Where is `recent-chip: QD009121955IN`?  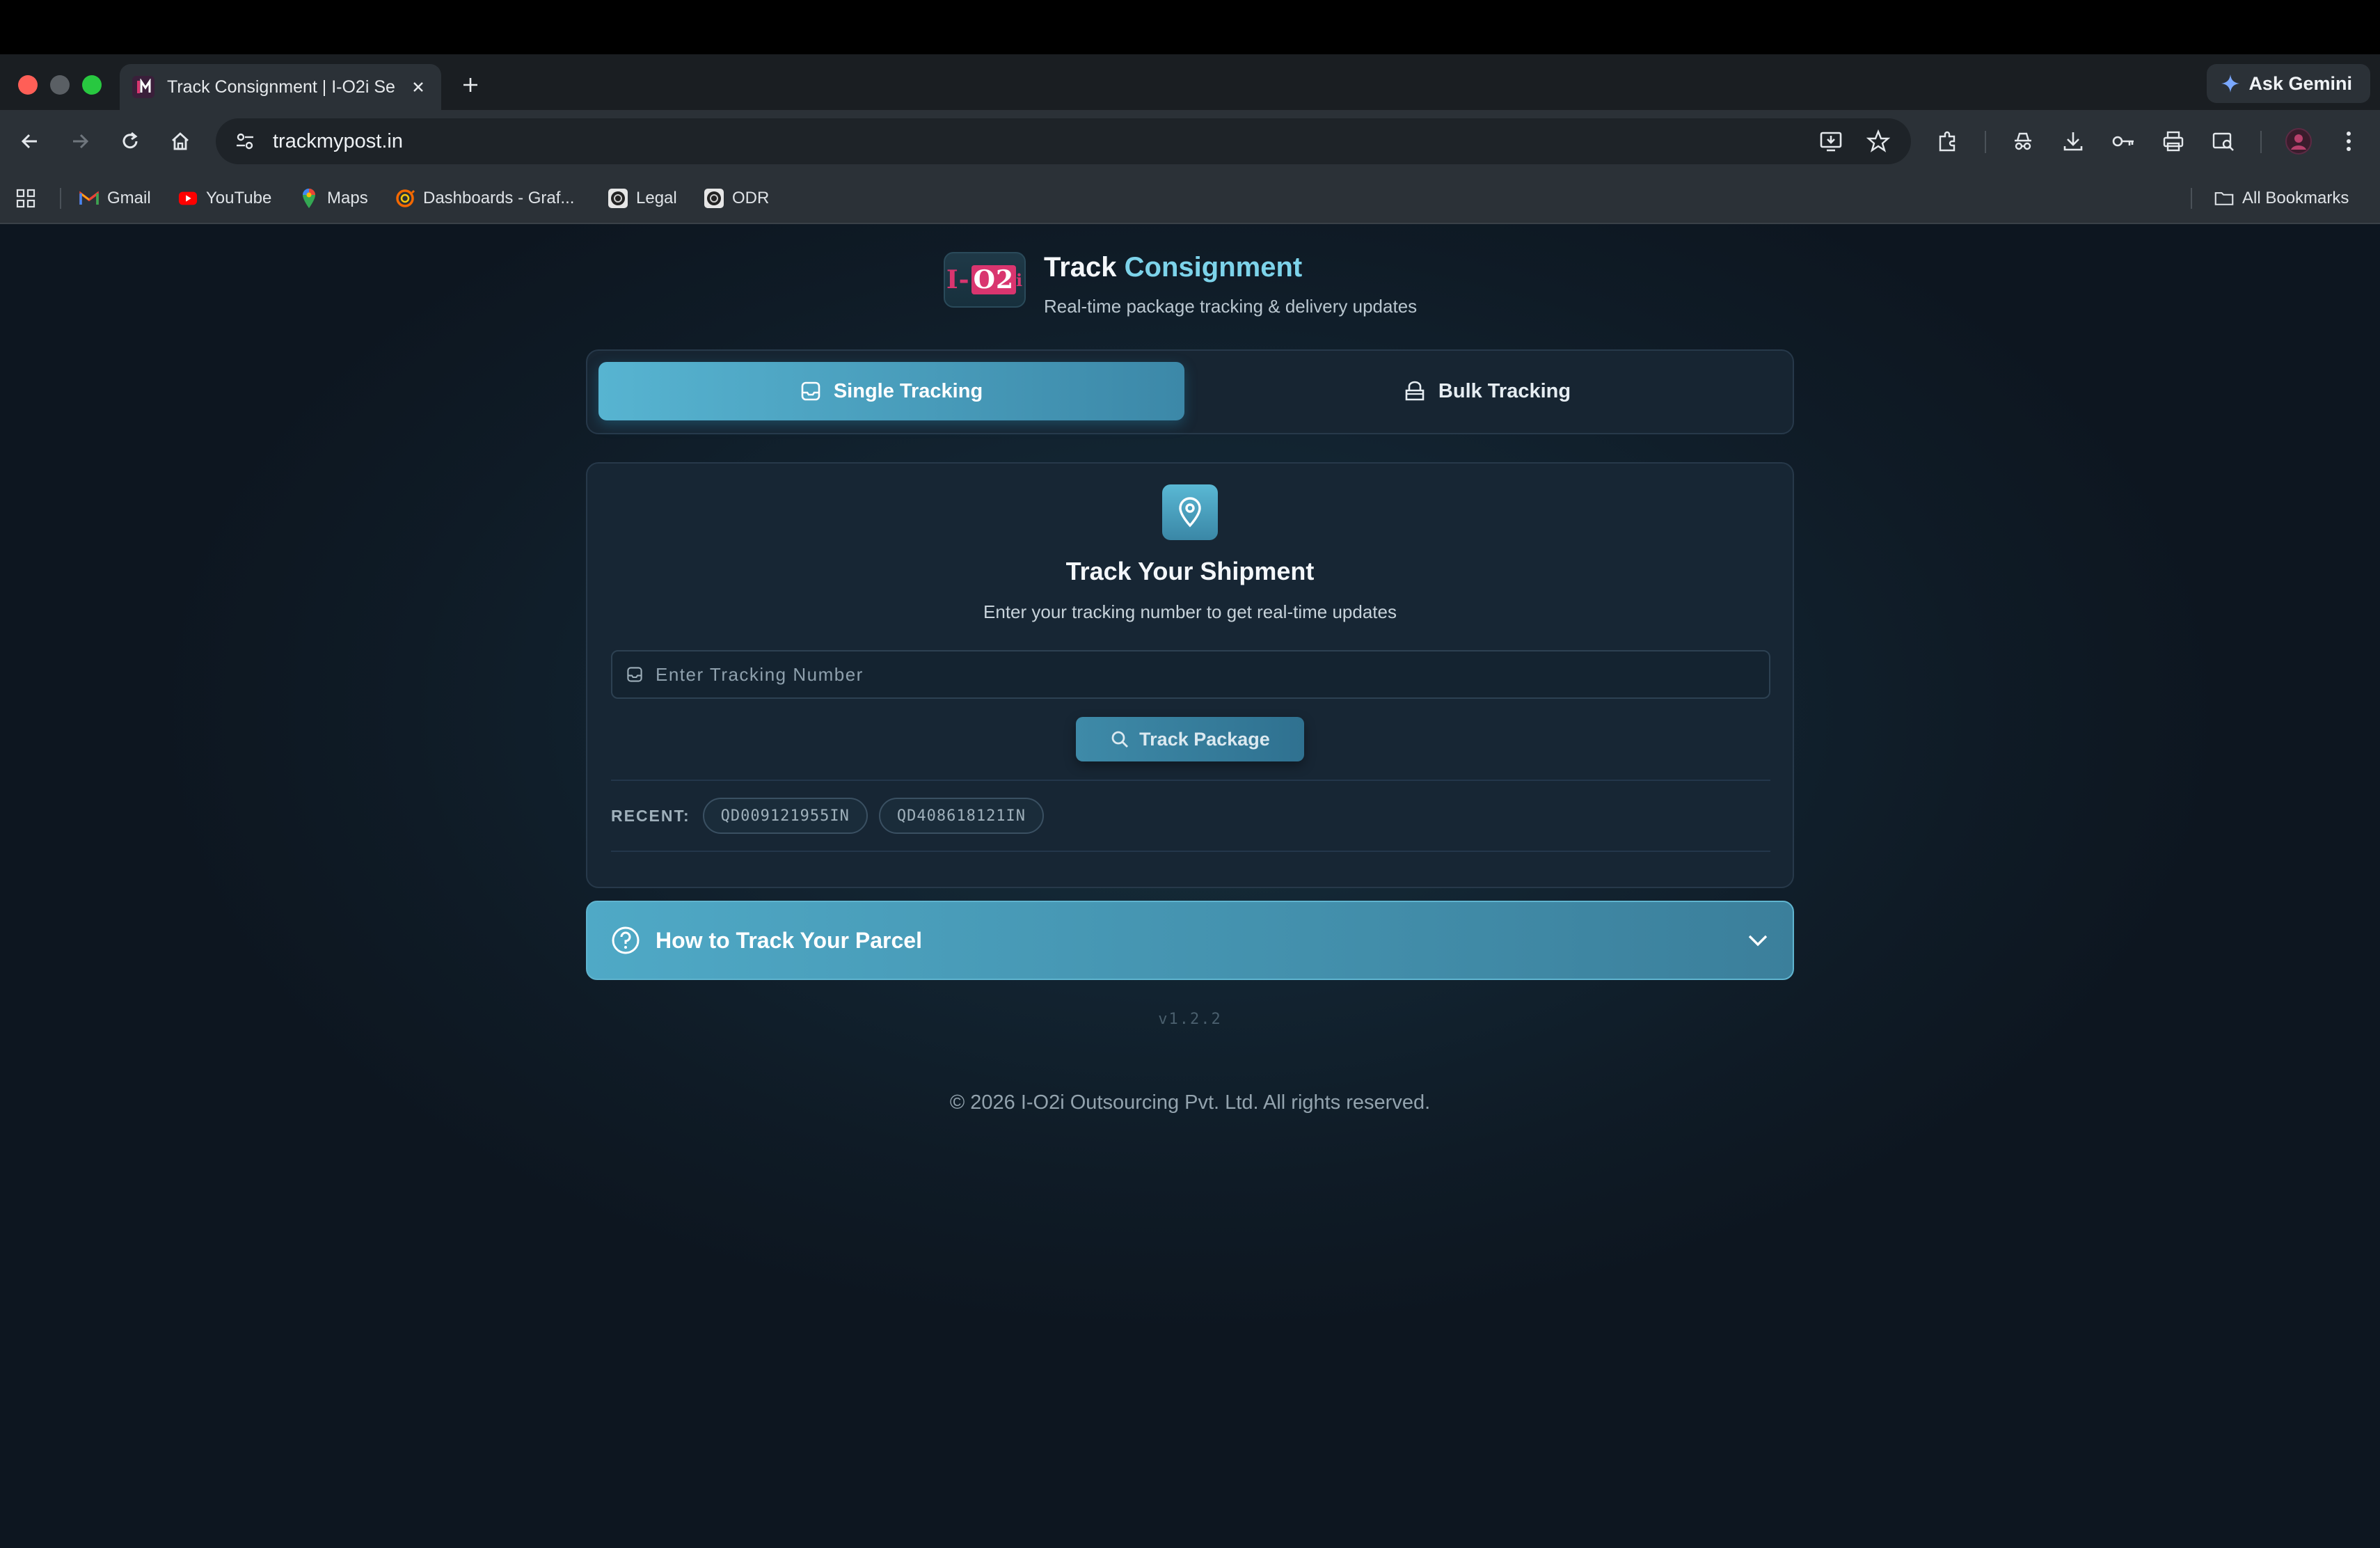
recent-chip: QD009121955IN is located at coordinates (785, 816).